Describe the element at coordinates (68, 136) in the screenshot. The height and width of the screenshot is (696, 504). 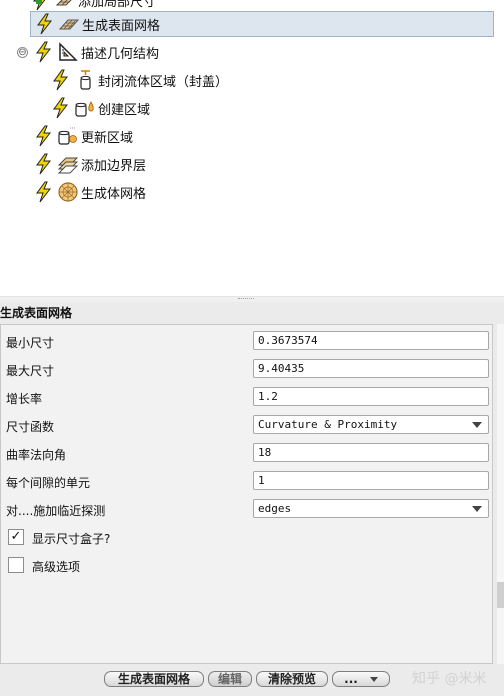
I see `update-region-icon` at that location.